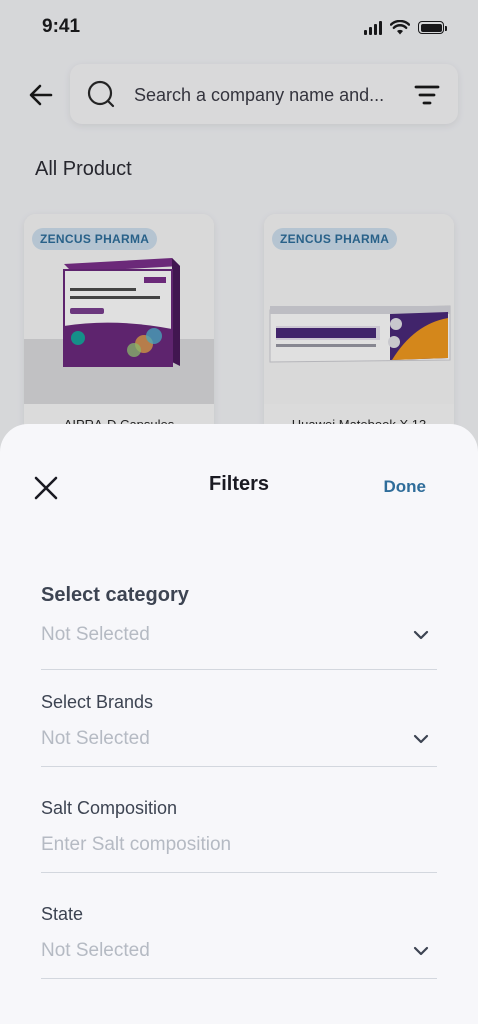 The width and height of the screenshot is (478, 1024). What do you see at coordinates (239, 835) in the screenshot?
I see `salt-composition-field: Salt Composition Enter Salt composition` at bounding box center [239, 835].